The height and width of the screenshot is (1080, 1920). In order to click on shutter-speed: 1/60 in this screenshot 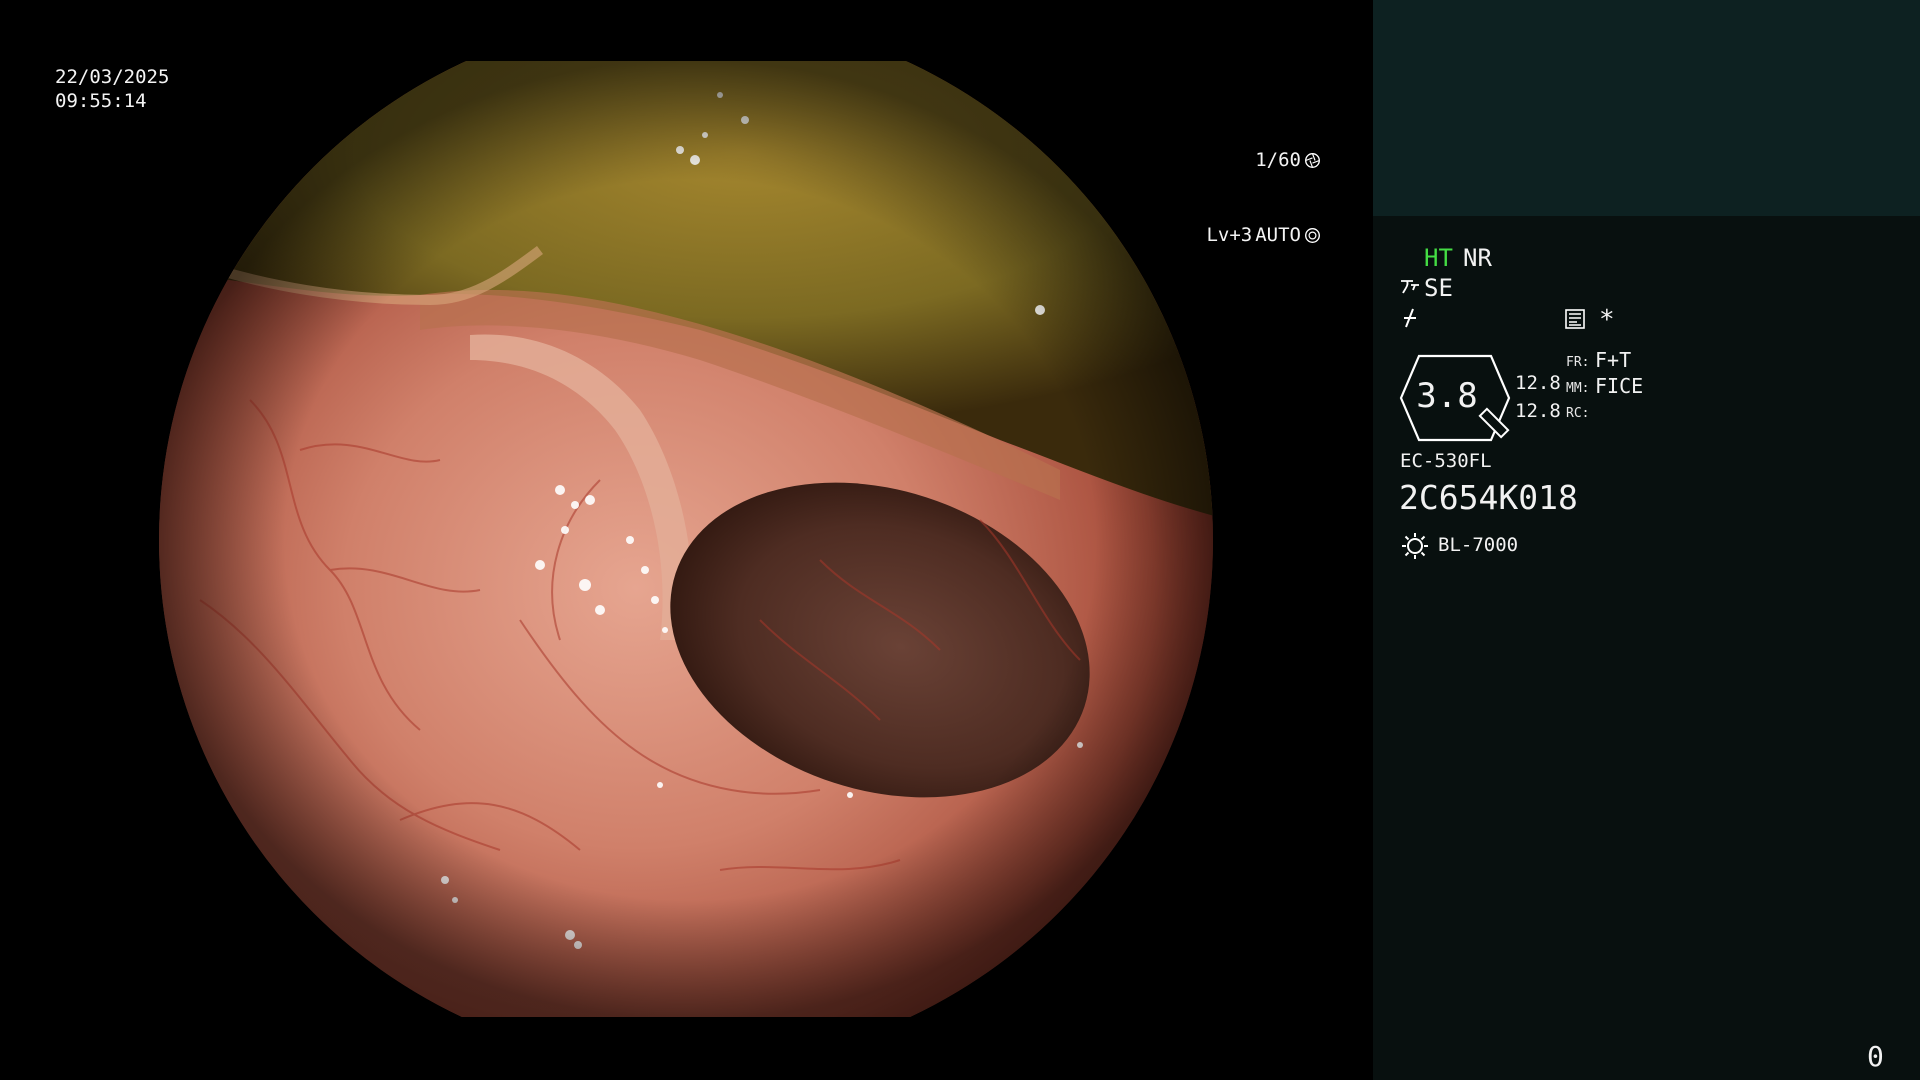, I will do `click(1278, 160)`.